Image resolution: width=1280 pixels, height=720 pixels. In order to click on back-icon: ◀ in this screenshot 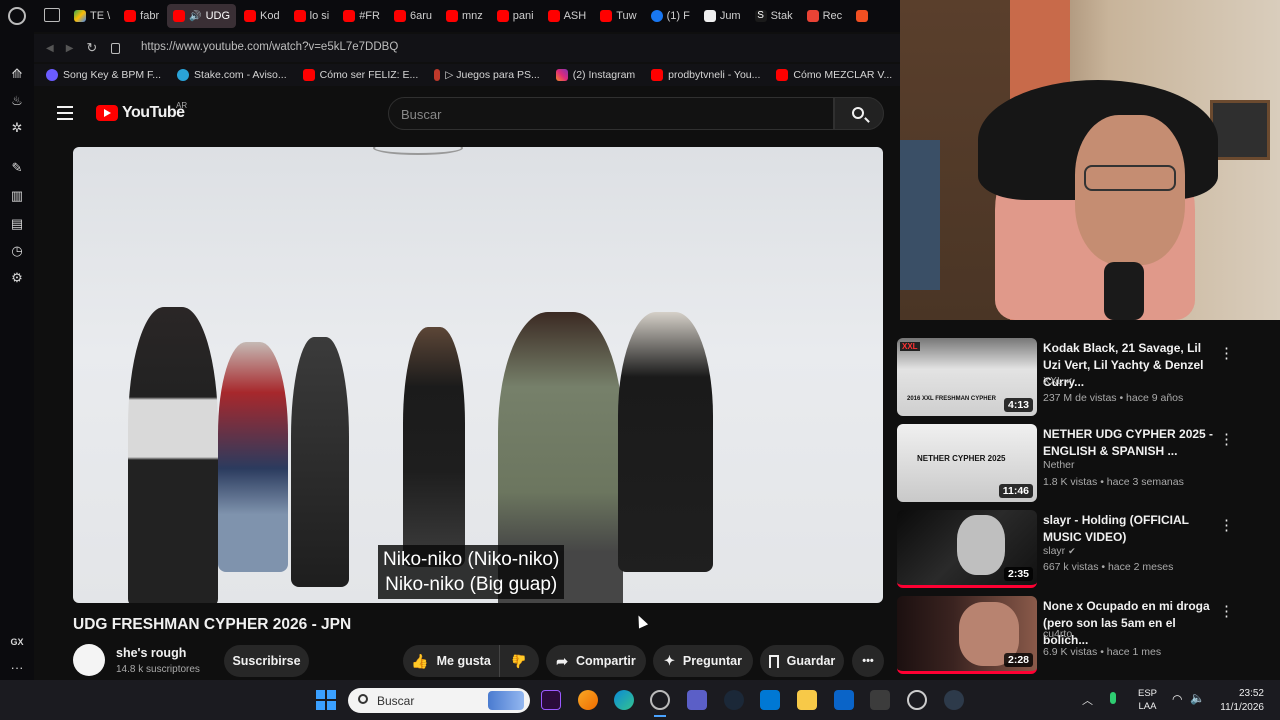, I will do `click(50, 48)`.